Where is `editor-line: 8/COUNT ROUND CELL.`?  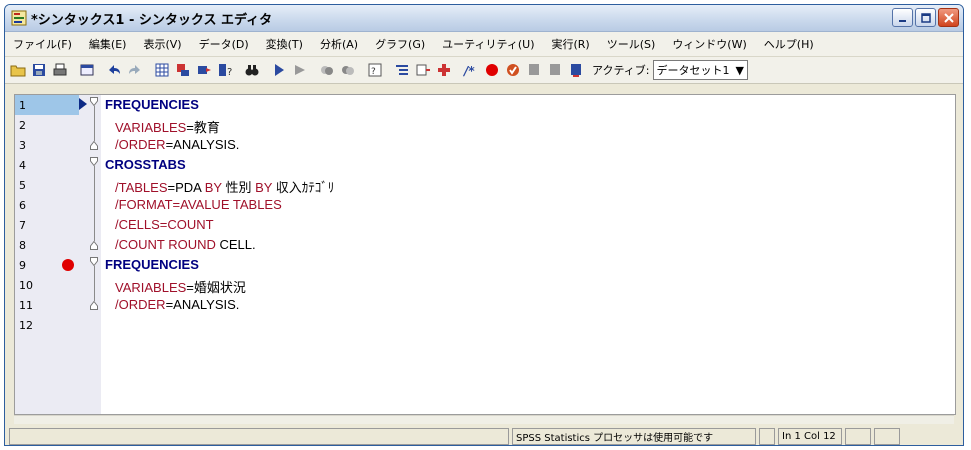
editor-line: 8/COUNT ROUND CELL. is located at coordinates (485, 245).